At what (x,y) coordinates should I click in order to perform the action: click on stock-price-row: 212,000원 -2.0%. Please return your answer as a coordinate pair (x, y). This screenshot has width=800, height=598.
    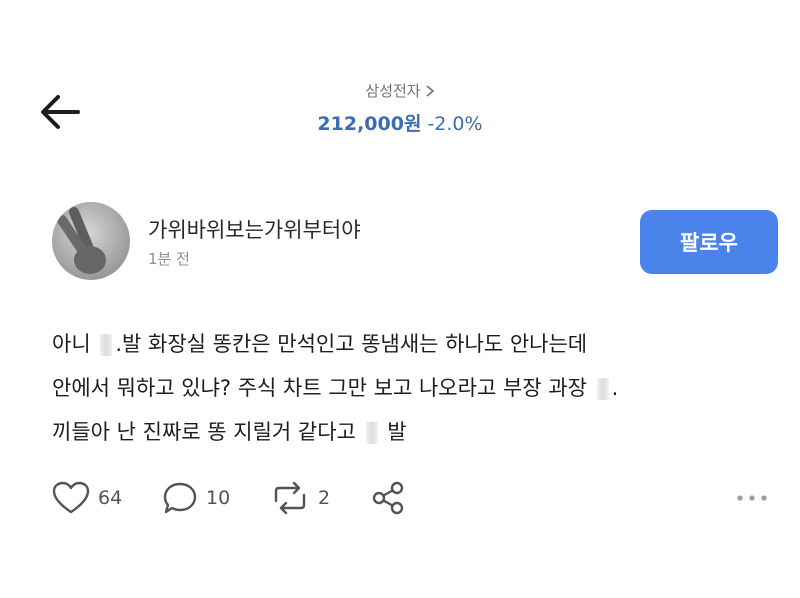
    Looking at the image, I should click on (400, 122).